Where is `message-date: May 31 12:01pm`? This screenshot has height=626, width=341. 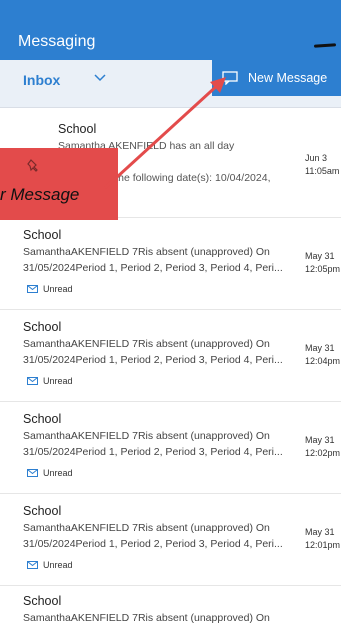 message-date: May 31 12:01pm is located at coordinates (323, 539).